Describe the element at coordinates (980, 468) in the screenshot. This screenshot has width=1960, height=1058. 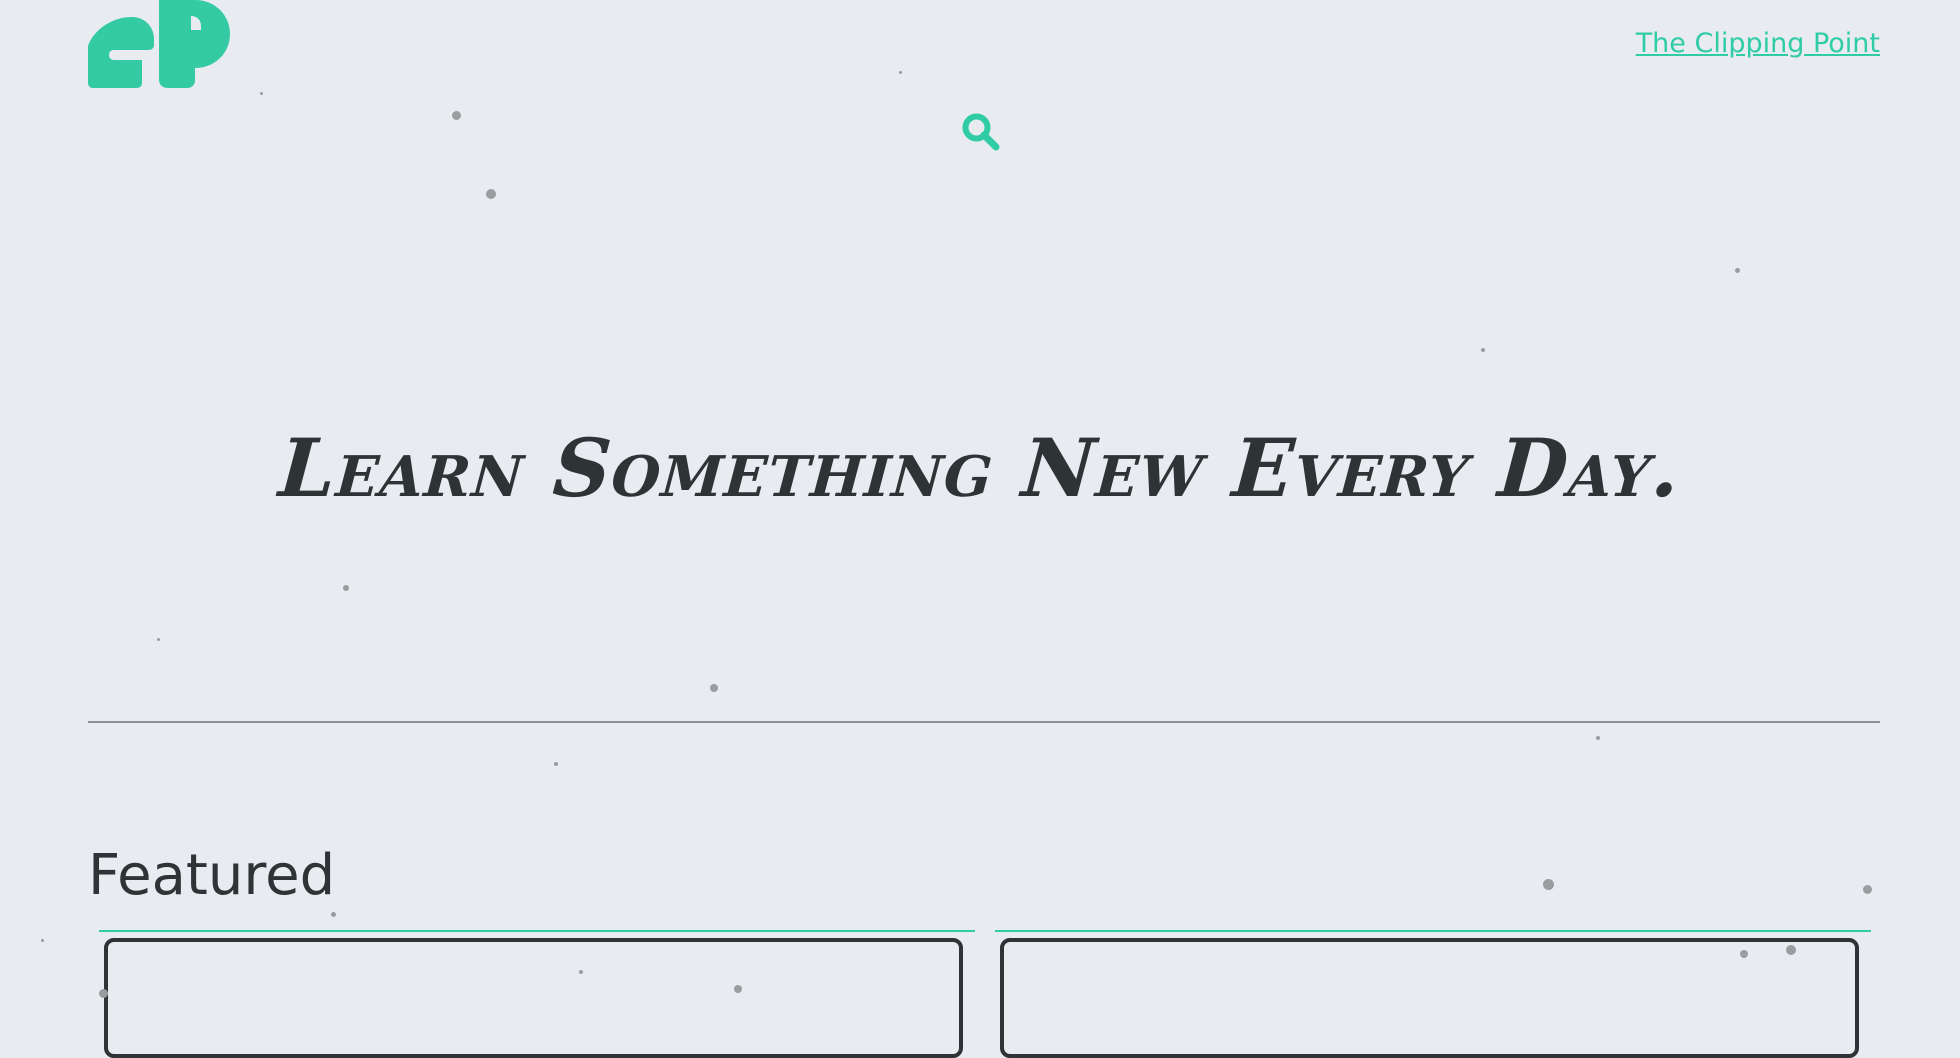
I see `hero-title: Learn Something New Every Day.` at that location.